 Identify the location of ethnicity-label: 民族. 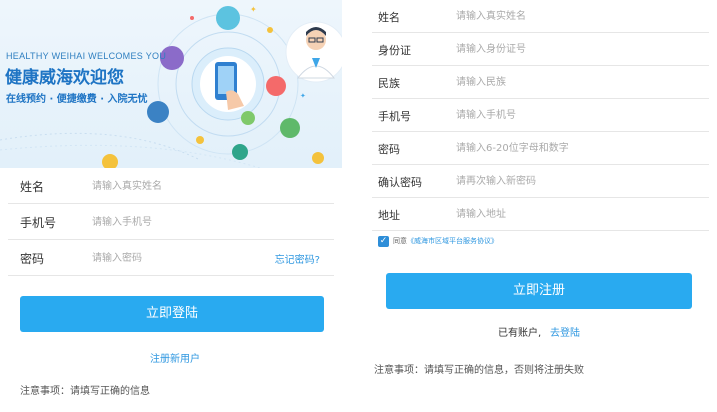
(389, 83).